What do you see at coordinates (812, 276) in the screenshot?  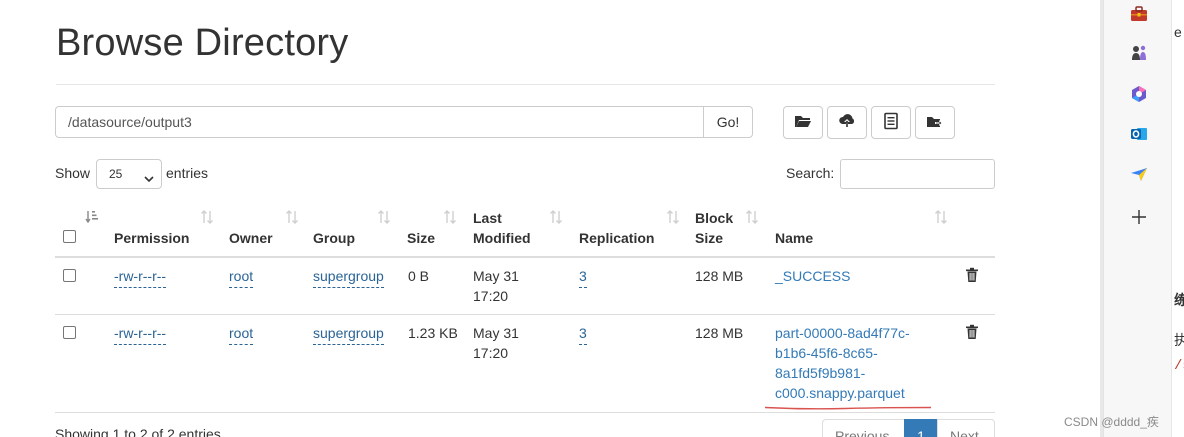 I see `file-name-link: _SUCCESS` at bounding box center [812, 276].